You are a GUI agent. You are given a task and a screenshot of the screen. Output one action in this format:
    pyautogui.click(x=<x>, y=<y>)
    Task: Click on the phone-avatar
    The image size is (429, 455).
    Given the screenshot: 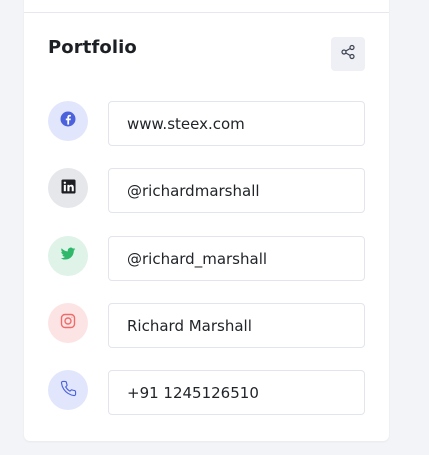 What is the action you would take?
    pyautogui.click(x=68, y=390)
    